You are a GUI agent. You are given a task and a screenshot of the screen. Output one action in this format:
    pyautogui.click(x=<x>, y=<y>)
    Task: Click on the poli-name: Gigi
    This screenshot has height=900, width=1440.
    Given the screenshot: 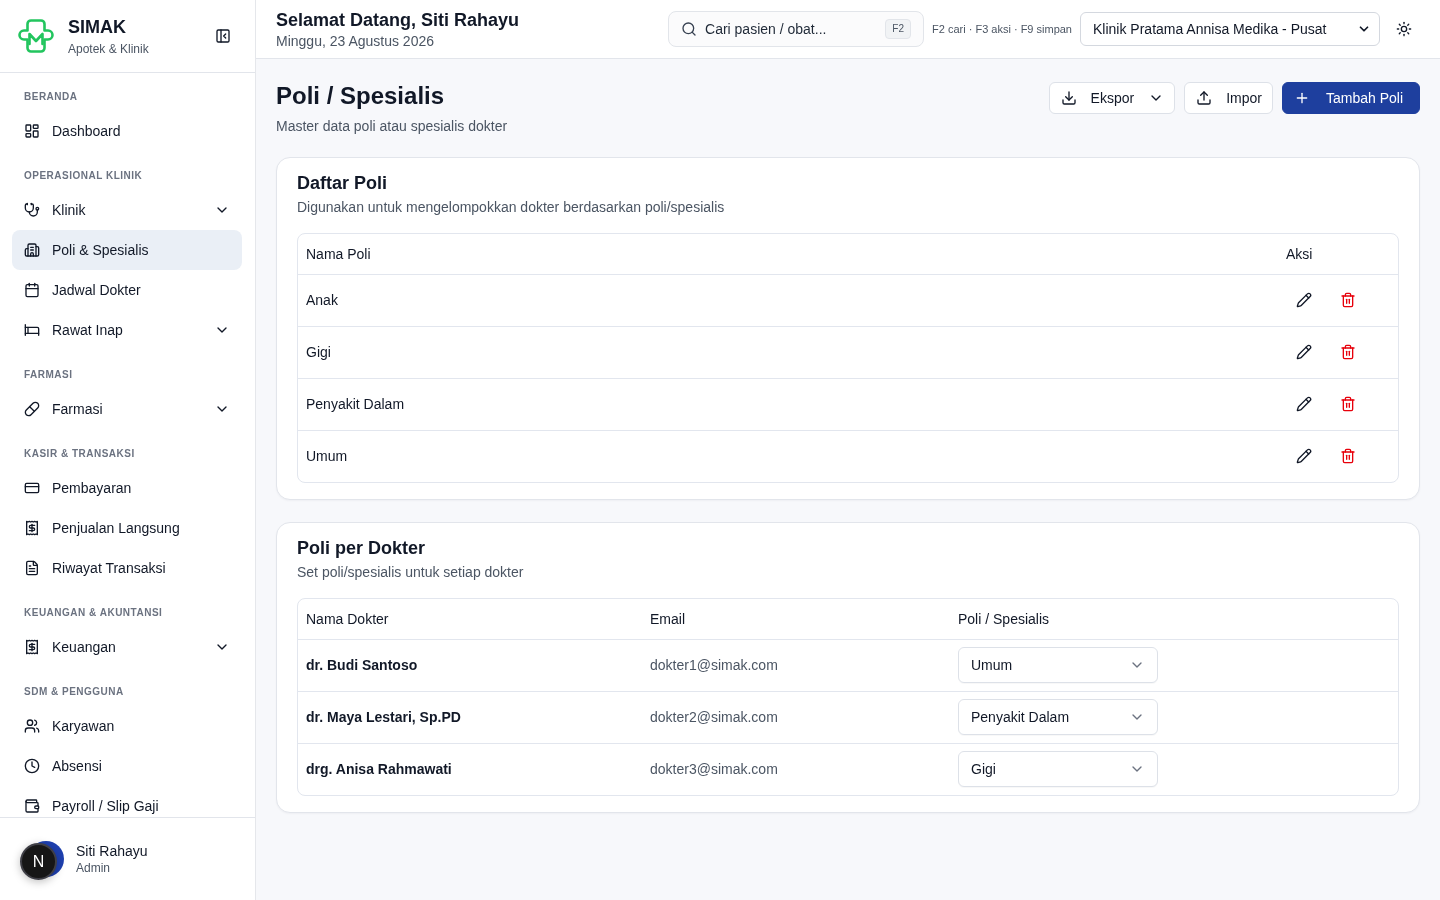 What is the action you would take?
    pyautogui.click(x=318, y=352)
    